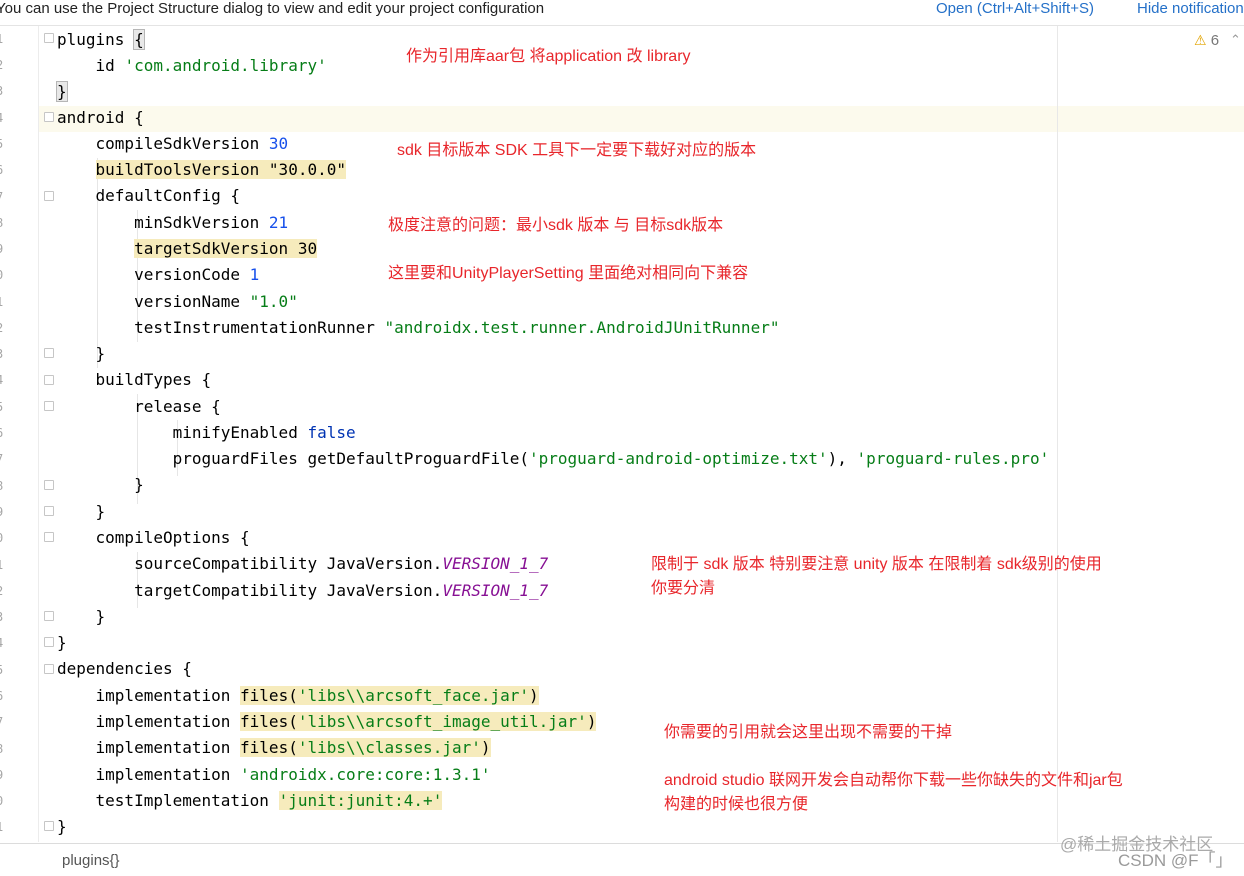 The height and width of the screenshot is (876, 1244). What do you see at coordinates (173, 144) in the screenshot?
I see `code-line-5: compileSdkVersion 30` at bounding box center [173, 144].